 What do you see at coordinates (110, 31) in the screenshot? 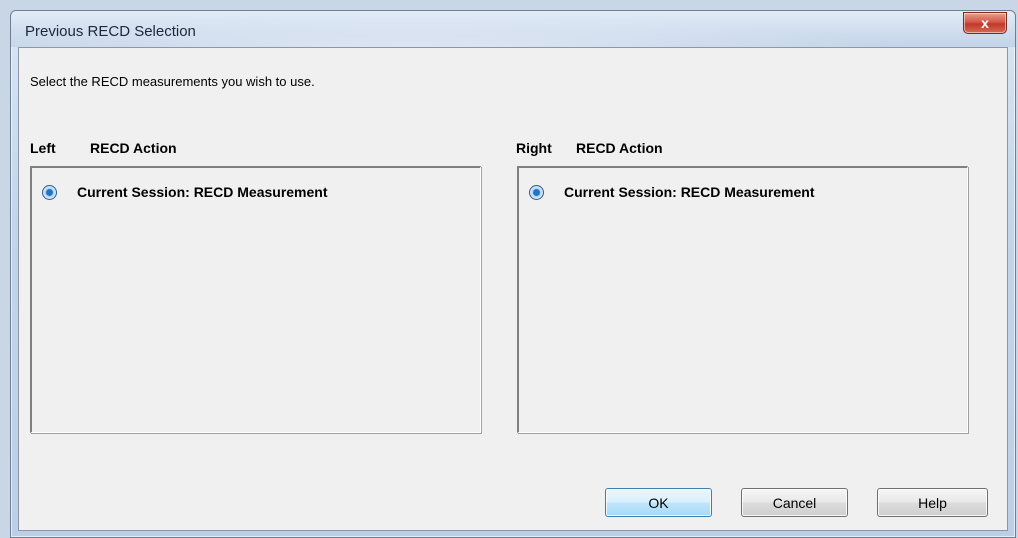
I see `window-title: Previous RECD Selection` at bounding box center [110, 31].